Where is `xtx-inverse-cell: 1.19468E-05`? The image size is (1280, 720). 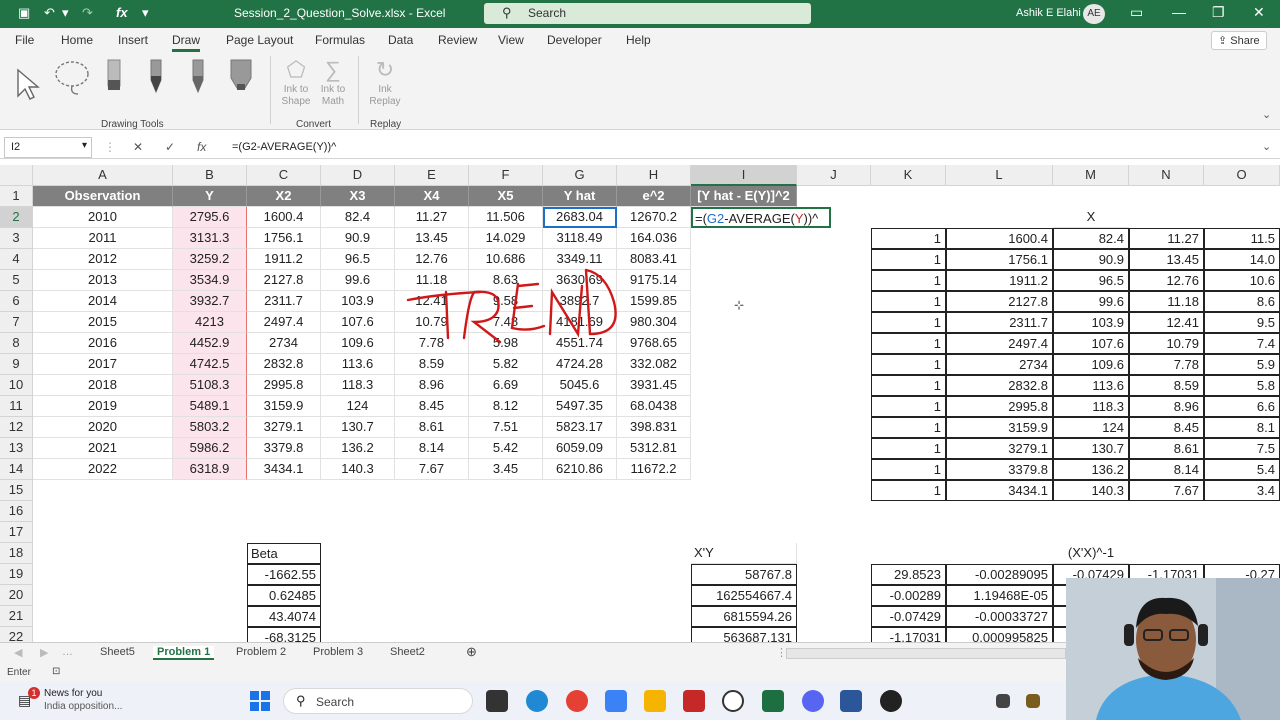 xtx-inverse-cell: 1.19468E-05 is located at coordinates (999, 595).